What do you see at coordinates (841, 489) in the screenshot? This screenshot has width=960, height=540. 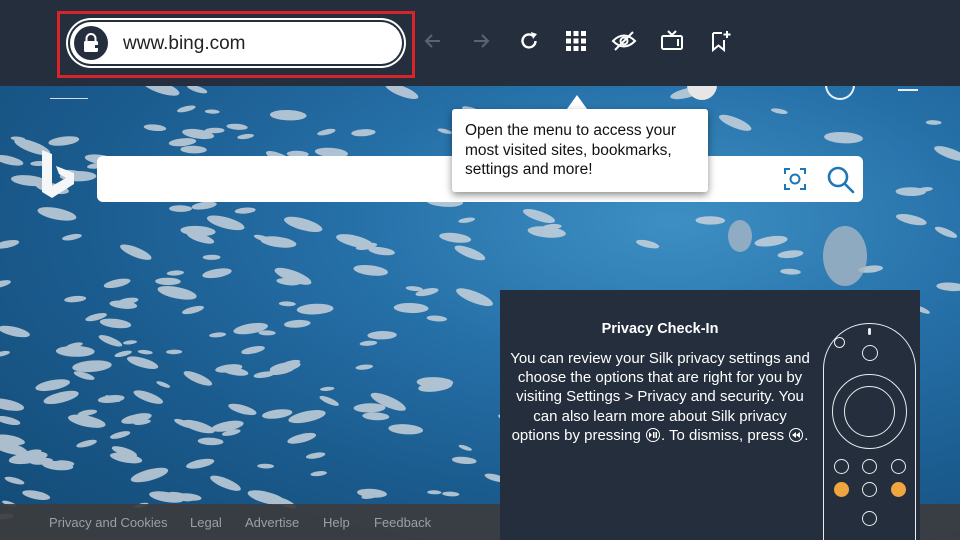 I see `remote-rewind-icon` at bounding box center [841, 489].